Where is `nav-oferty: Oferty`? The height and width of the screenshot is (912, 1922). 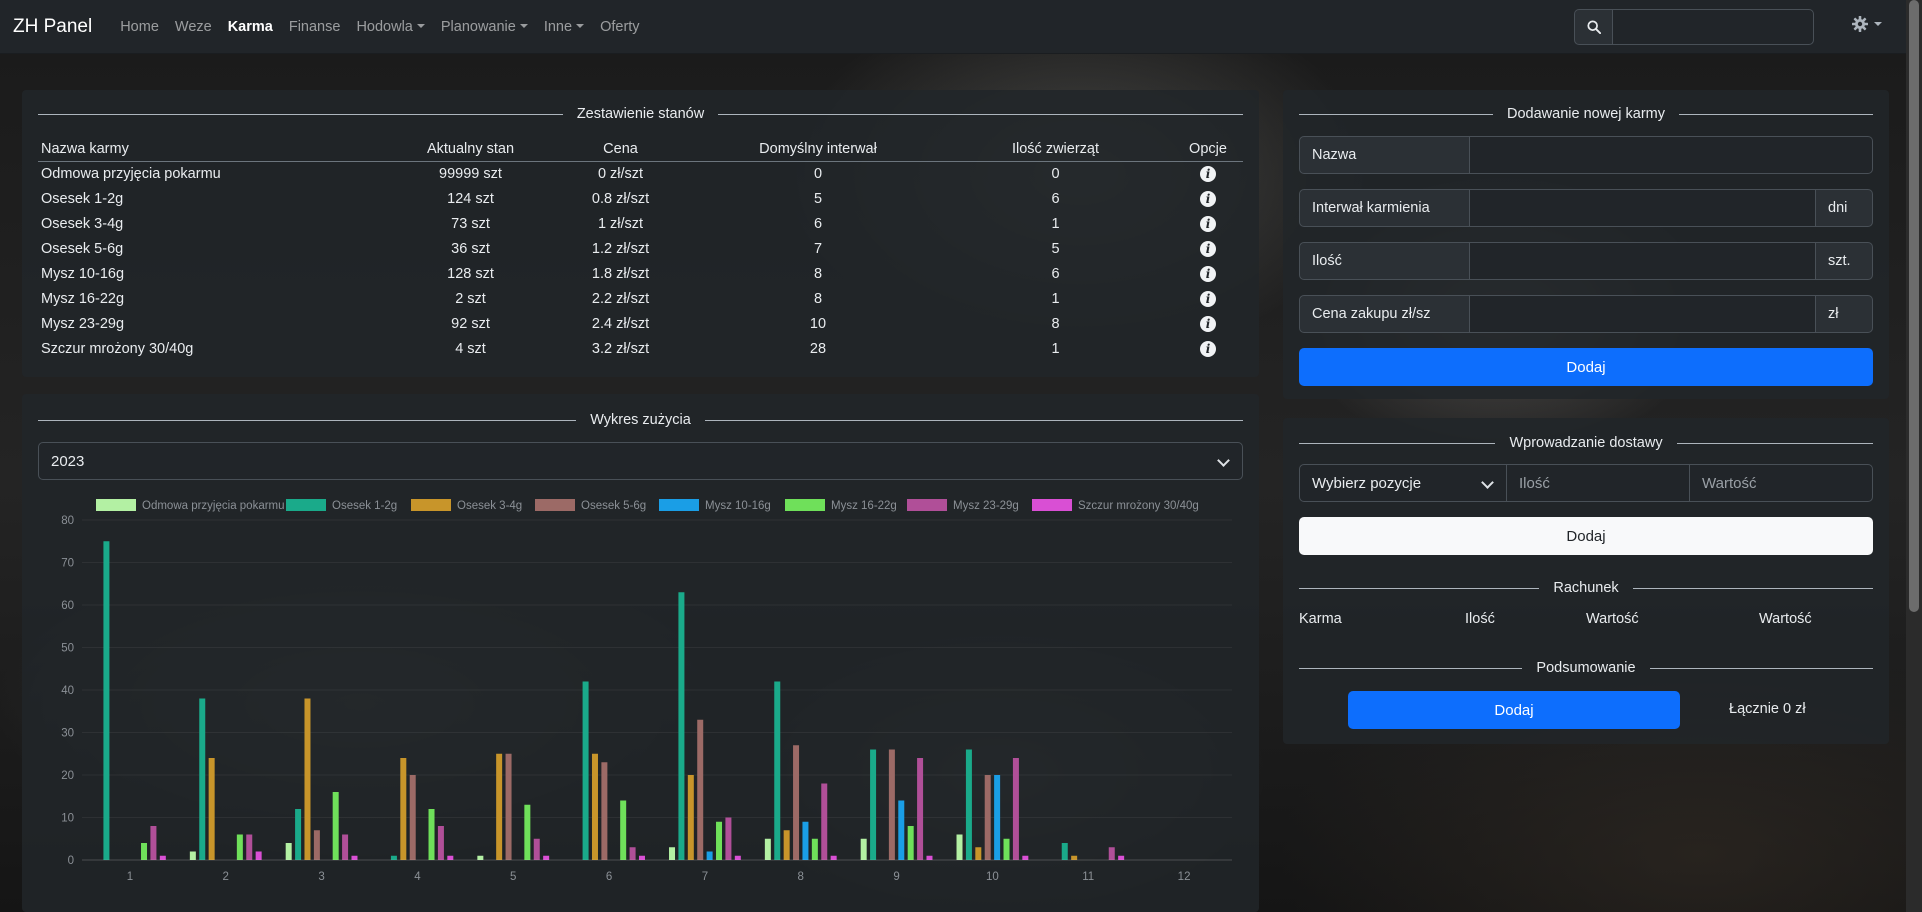 nav-oferty: Oferty is located at coordinates (619, 27).